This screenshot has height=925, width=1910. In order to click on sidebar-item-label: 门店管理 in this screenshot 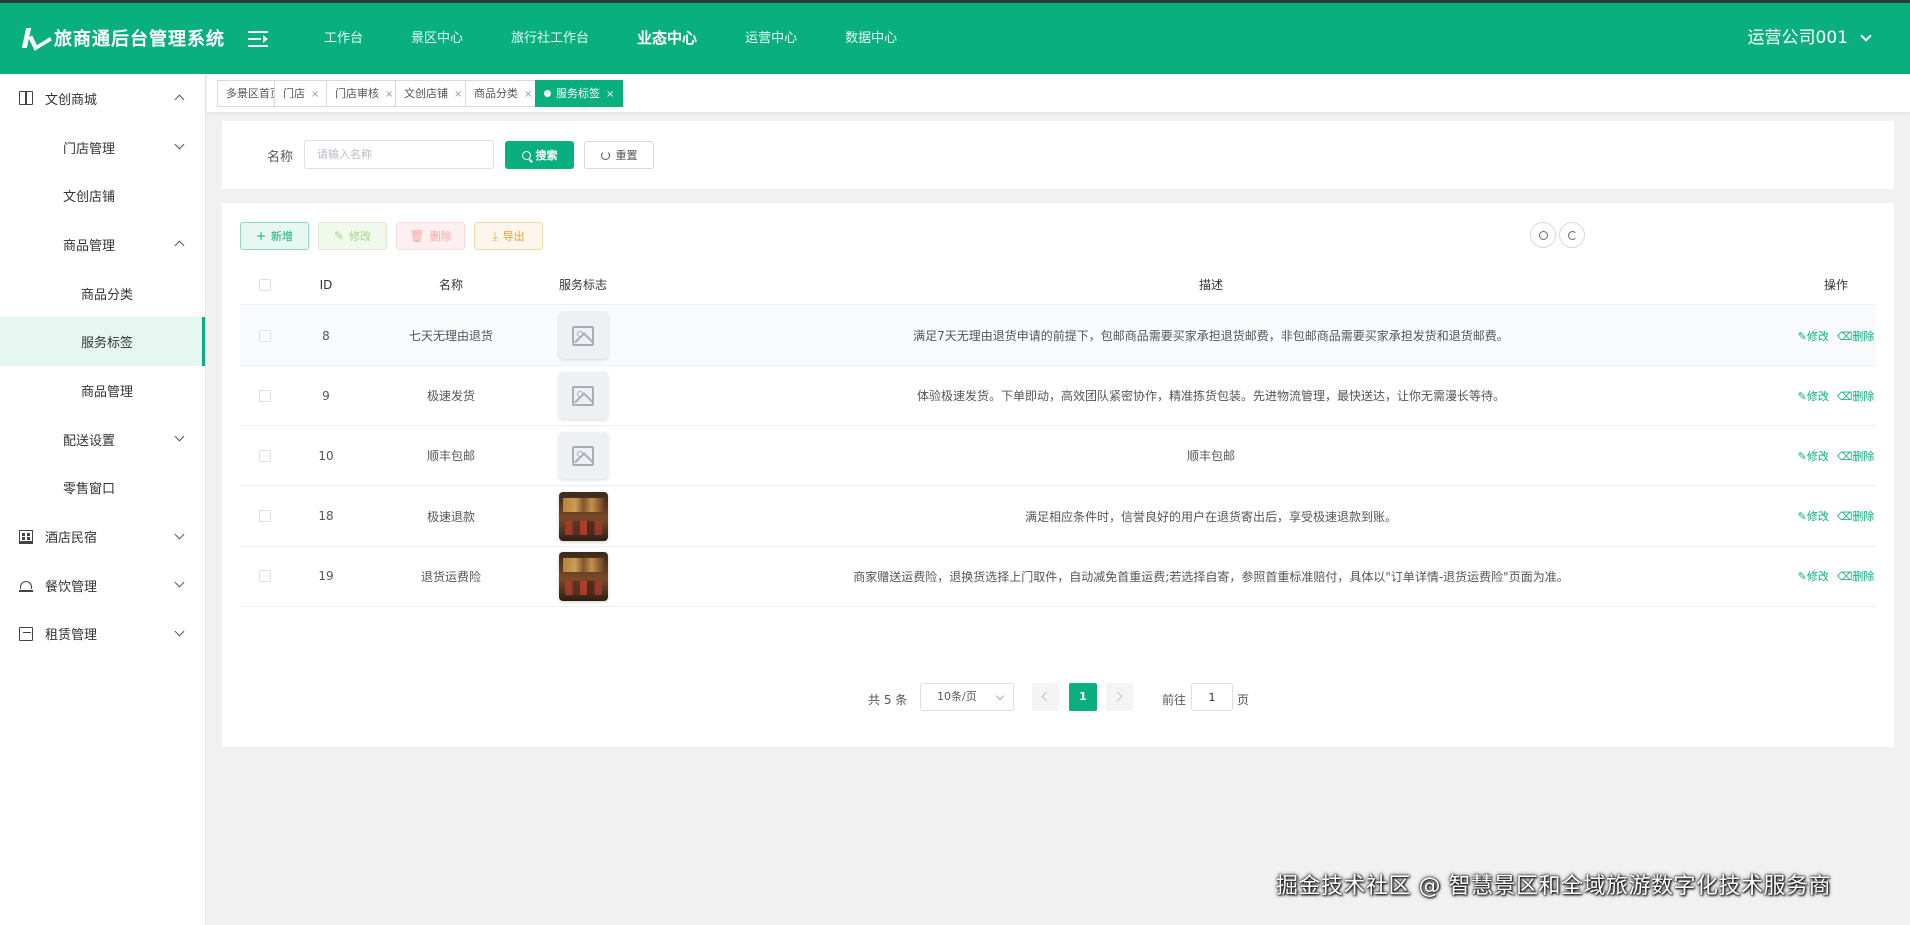, I will do `click(89, 149)`.